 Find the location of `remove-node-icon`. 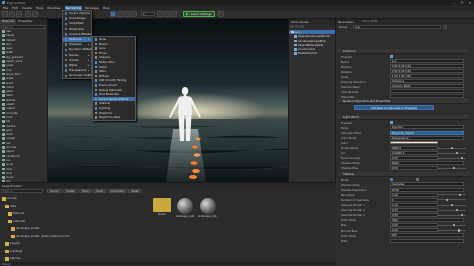

remove-node-icon is located at coordinates (297, 26).